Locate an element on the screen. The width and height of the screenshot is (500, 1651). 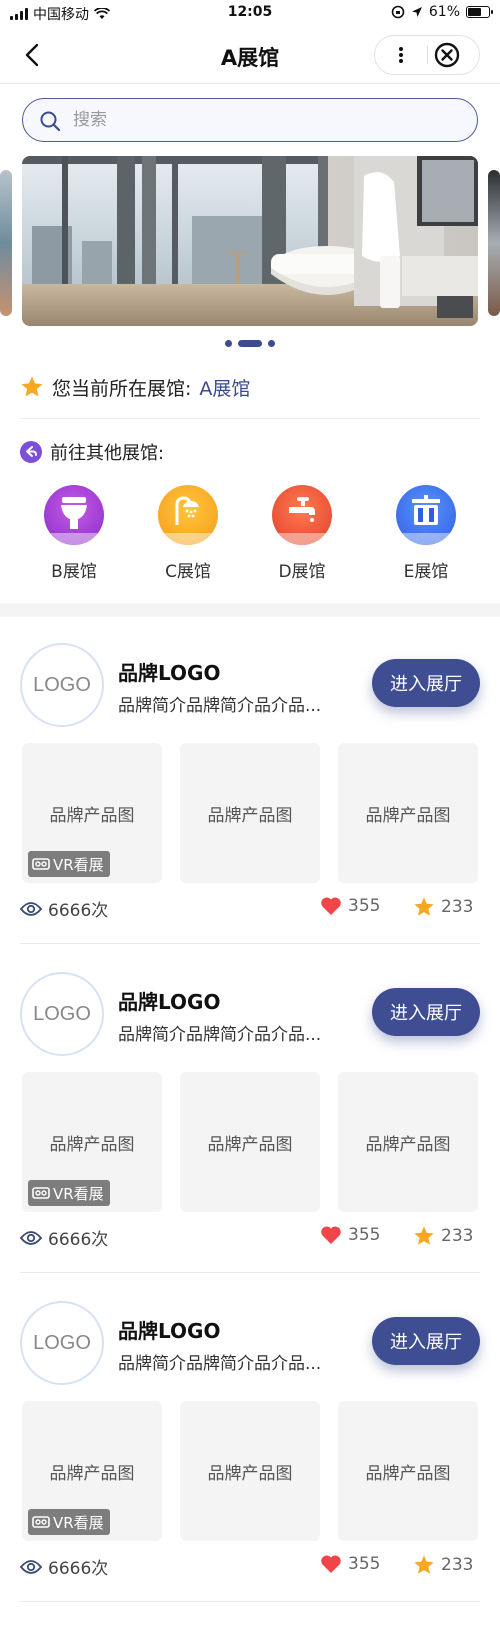
more-dots-icon is located at coordinates (401, 55).